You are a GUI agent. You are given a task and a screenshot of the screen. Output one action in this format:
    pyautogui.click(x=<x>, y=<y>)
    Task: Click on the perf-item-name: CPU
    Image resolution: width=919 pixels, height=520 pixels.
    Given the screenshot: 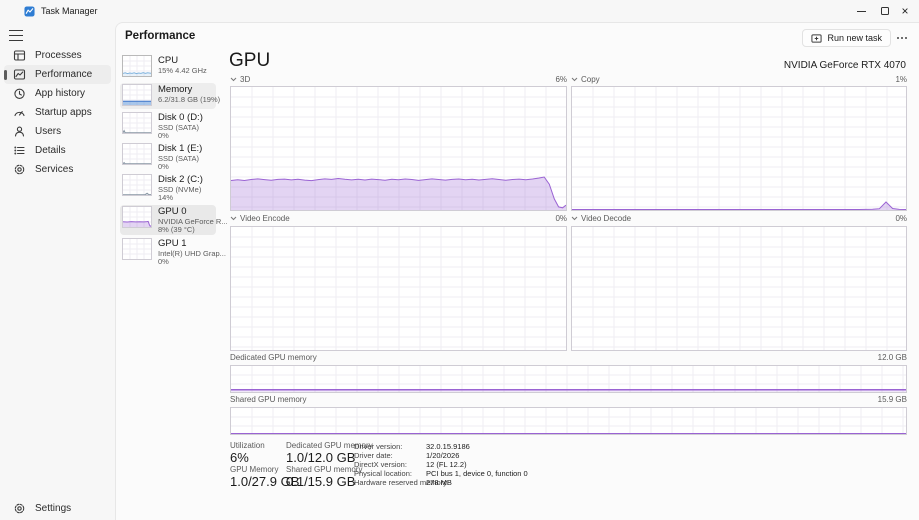 What is the action you would take?
    pyautogui.click(x=168, y=60)
    